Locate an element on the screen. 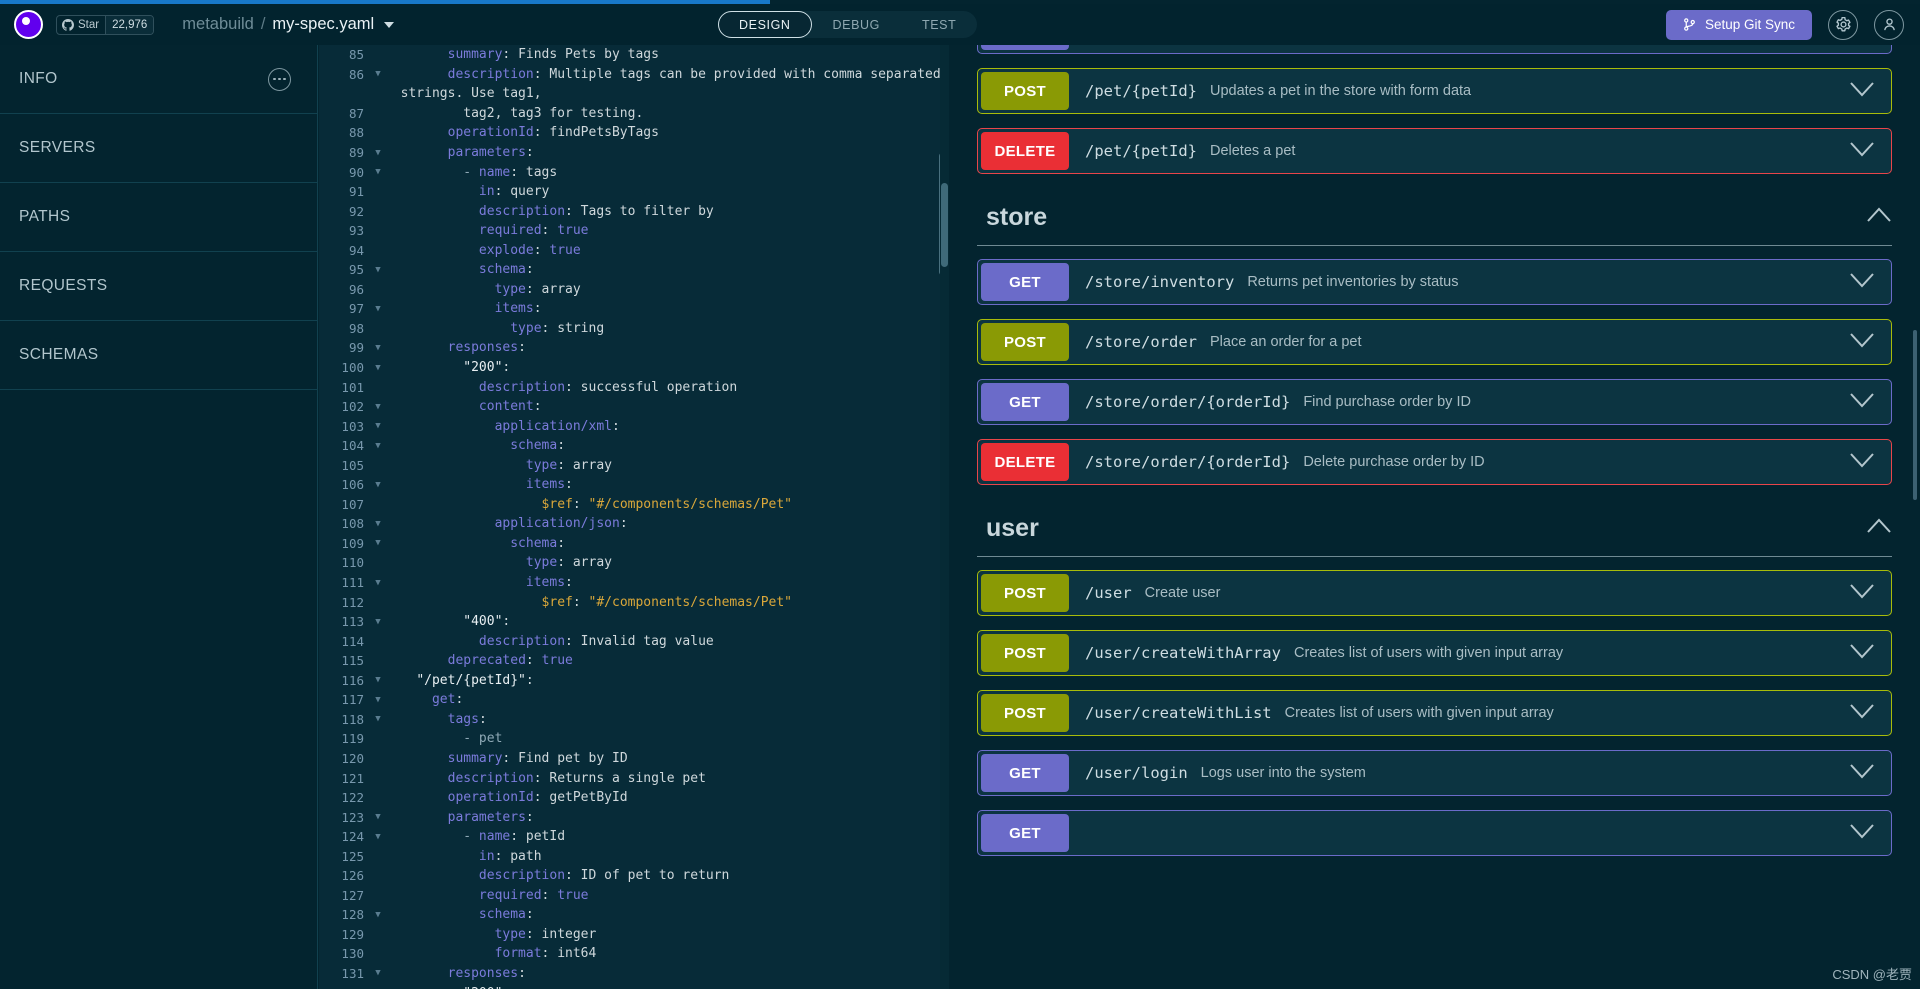  chevron-up-icon is located at coordinates (1879, 215).